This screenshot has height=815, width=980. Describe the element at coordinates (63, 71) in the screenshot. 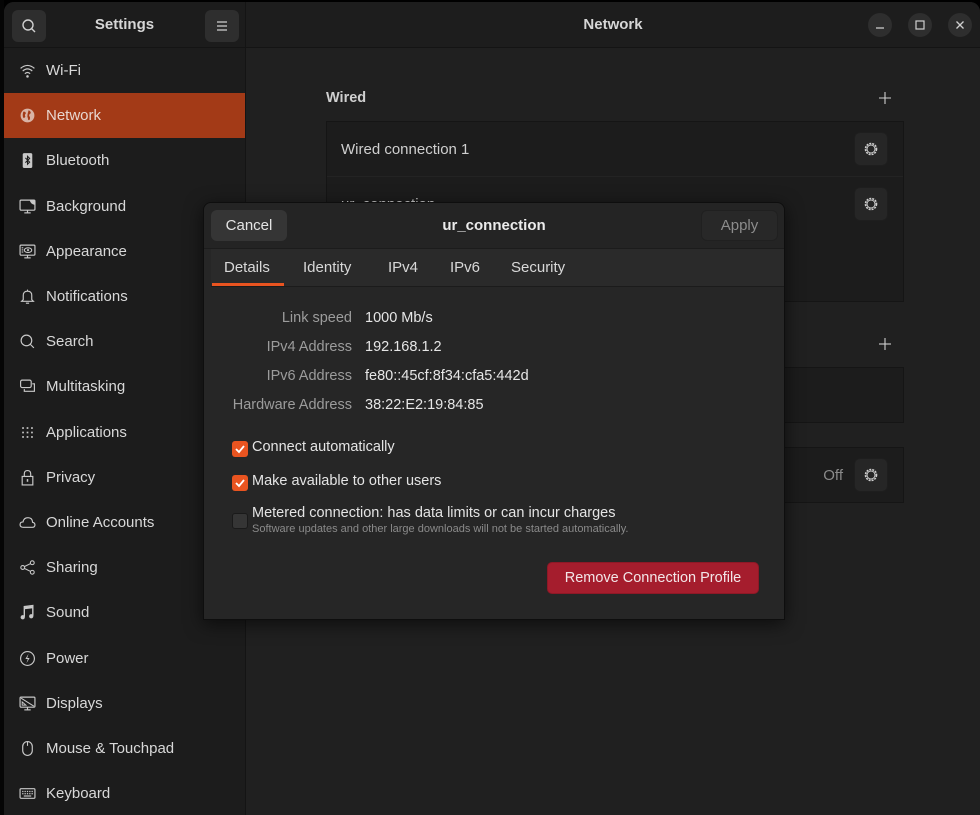

I see `sidebar-item-label: Wi-Fi` at that location.